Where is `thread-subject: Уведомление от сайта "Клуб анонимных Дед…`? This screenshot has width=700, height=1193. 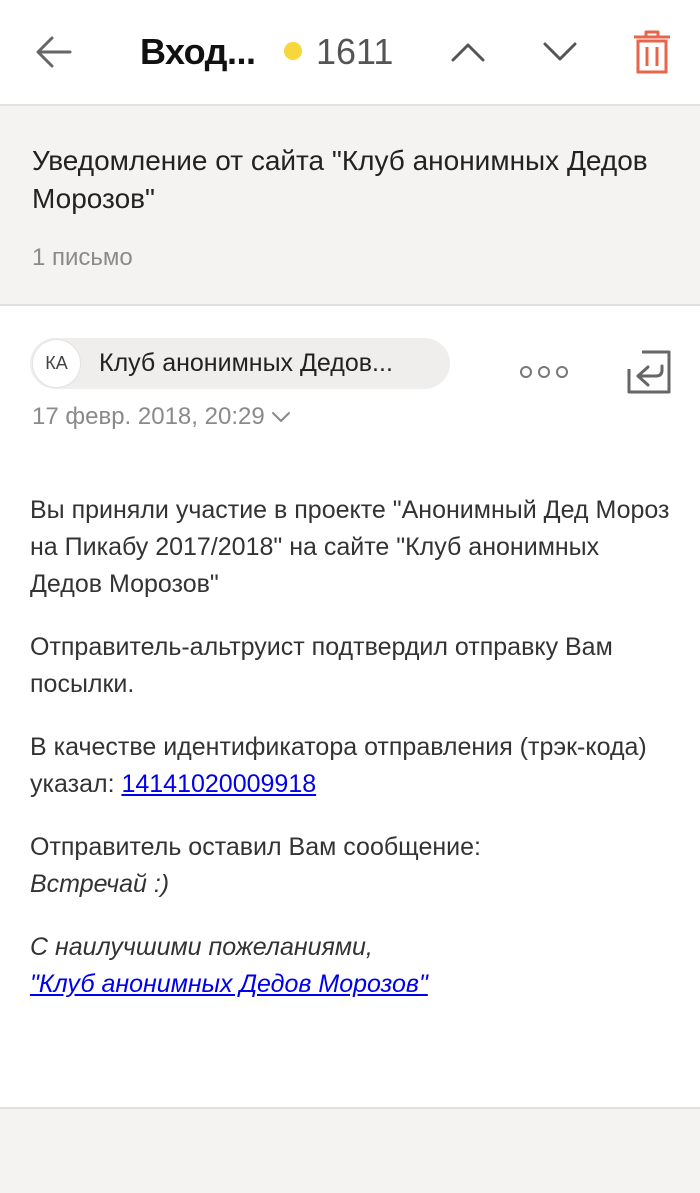 thread-subject: Уведомление от сайта "Клуб анонимных Дед… is located at coordinates (340, 179).